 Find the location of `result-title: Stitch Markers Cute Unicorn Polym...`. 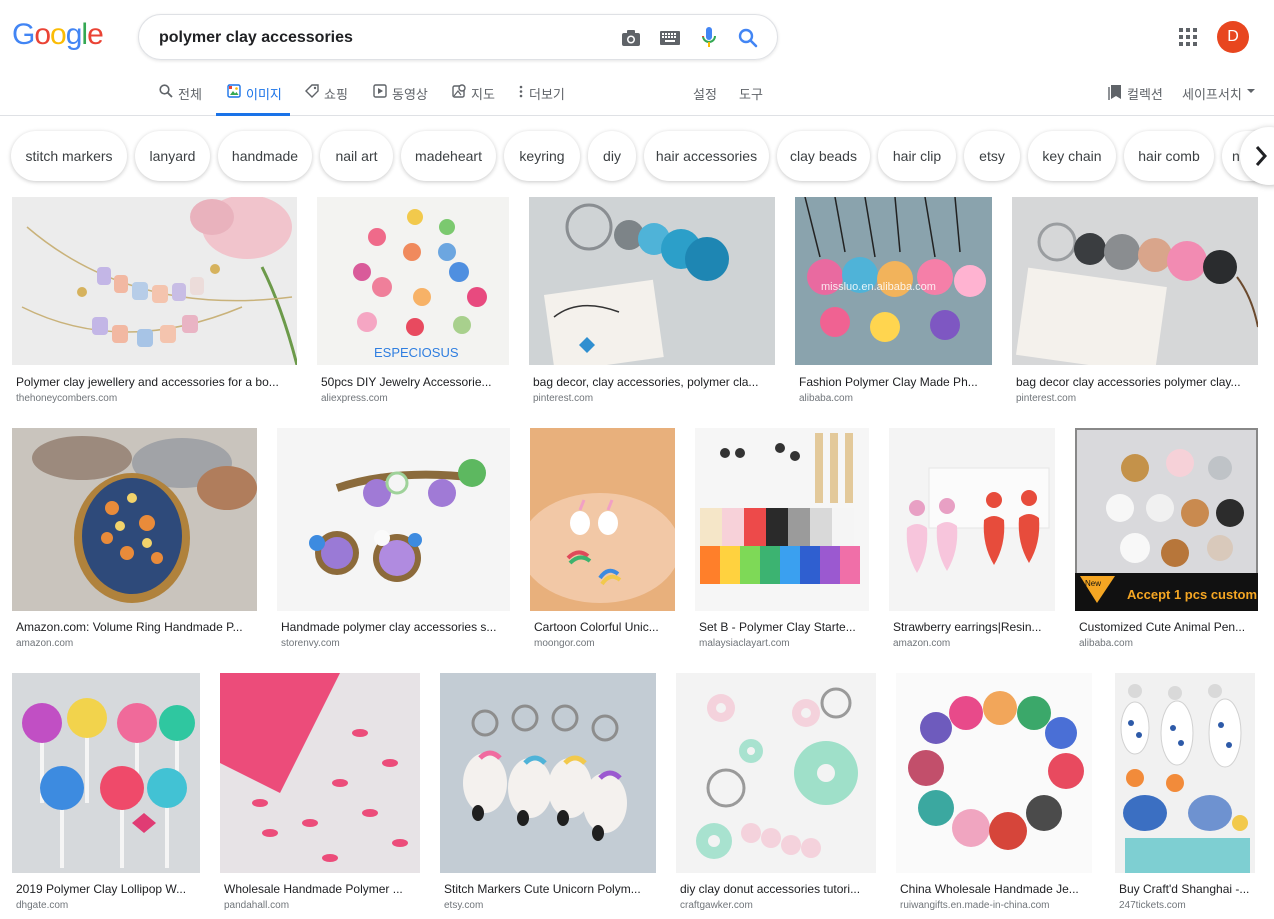

result-title: Stitch Markers Cute Unicorn Polym... is located at coordinates (550, 889).